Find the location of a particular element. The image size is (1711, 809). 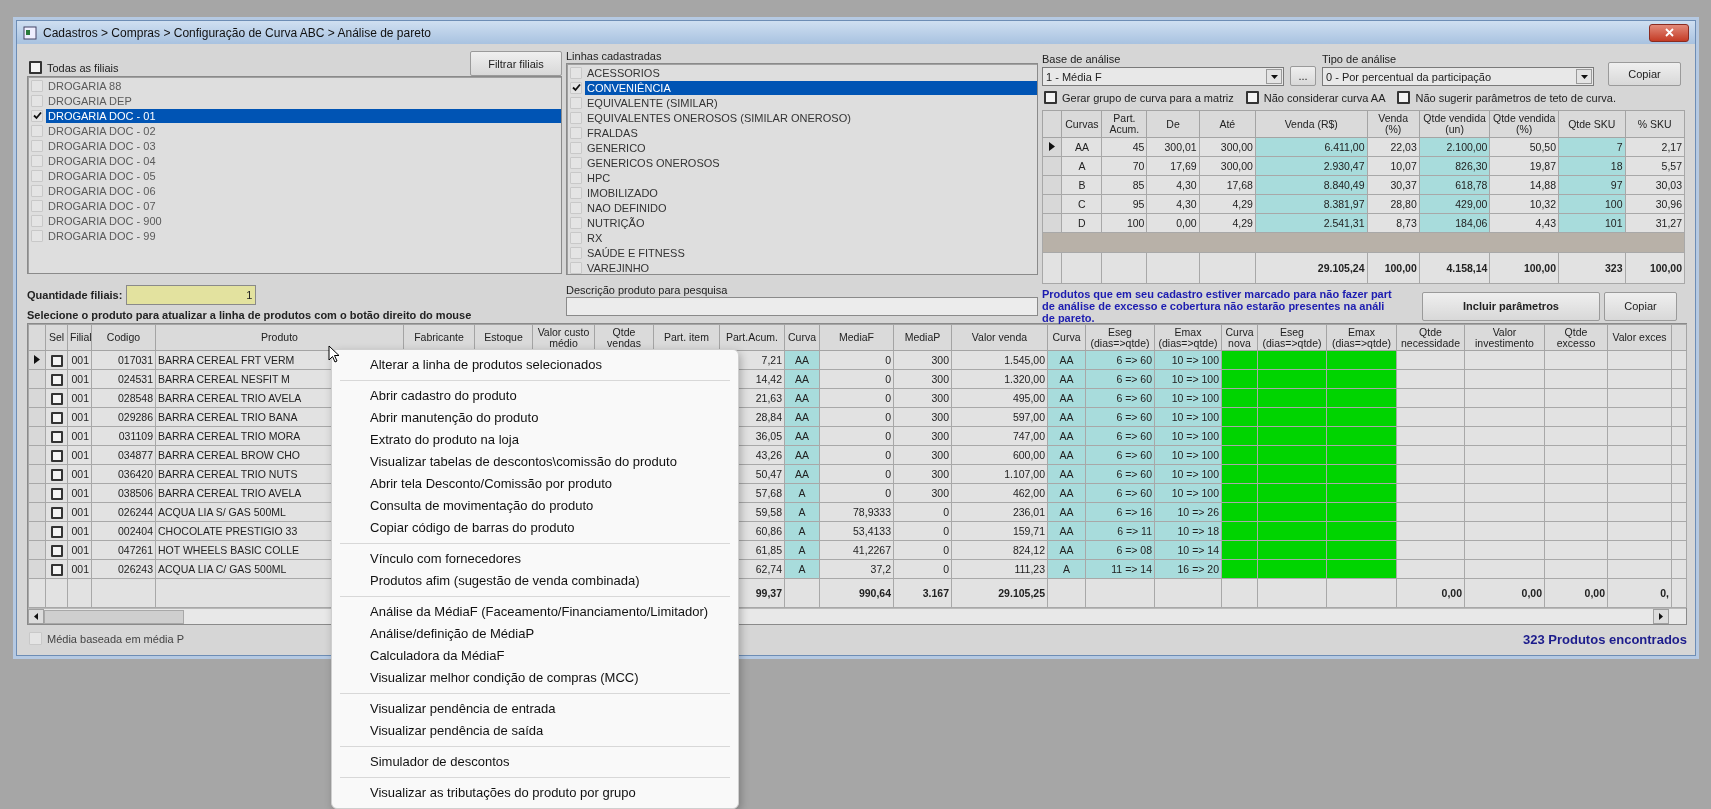

list-item: DROGARIA DOC - 03 is located at coordinates (303, 145).